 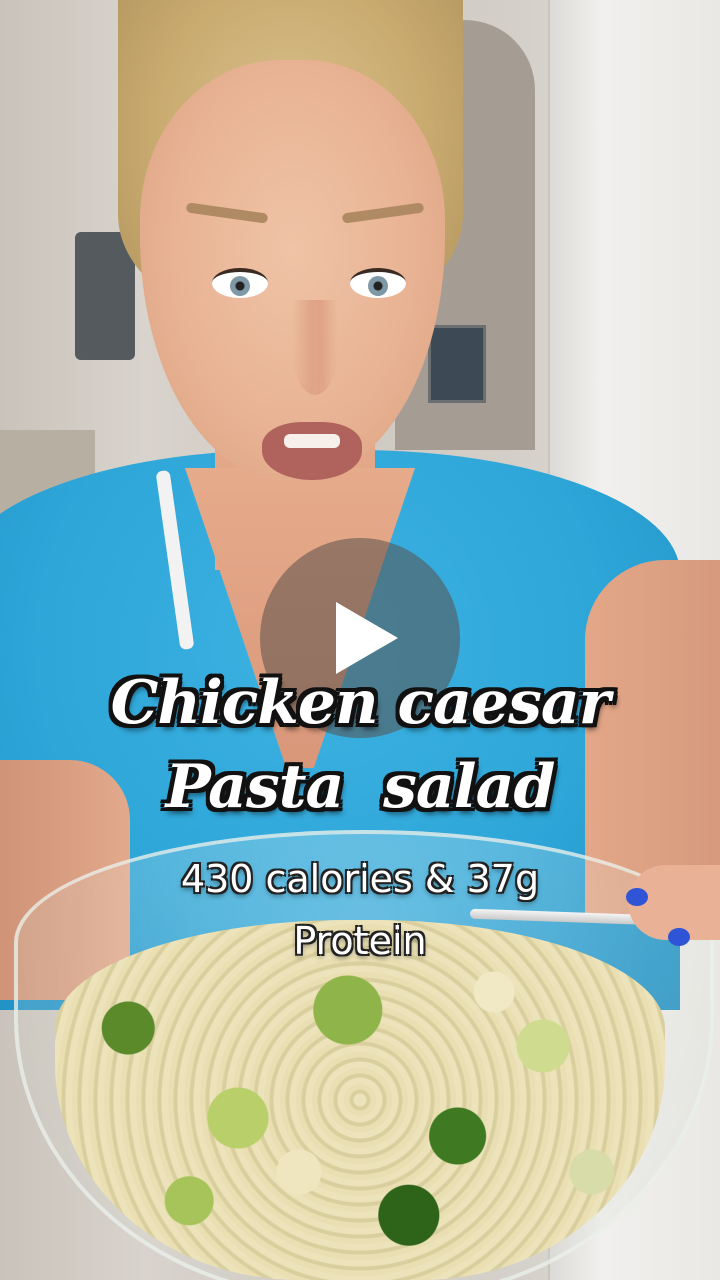 I want to click on overlay-title-line-1: Chicken caesar, so click(x=360, y=703).